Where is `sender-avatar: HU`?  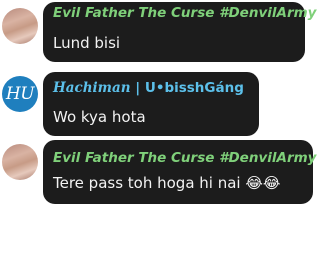 sender-avatar: HU is located at coordinates (20, 94).